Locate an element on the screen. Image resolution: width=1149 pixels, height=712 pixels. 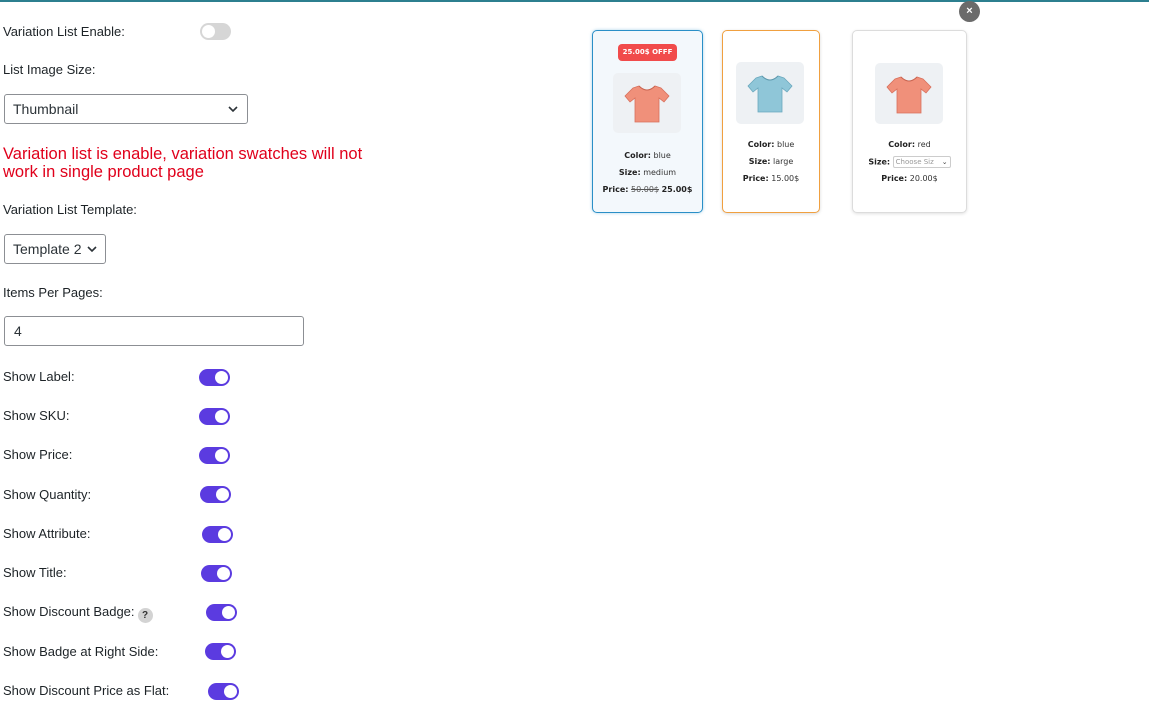
price: Price: 20.00$ is located at coordinates (909, 179).